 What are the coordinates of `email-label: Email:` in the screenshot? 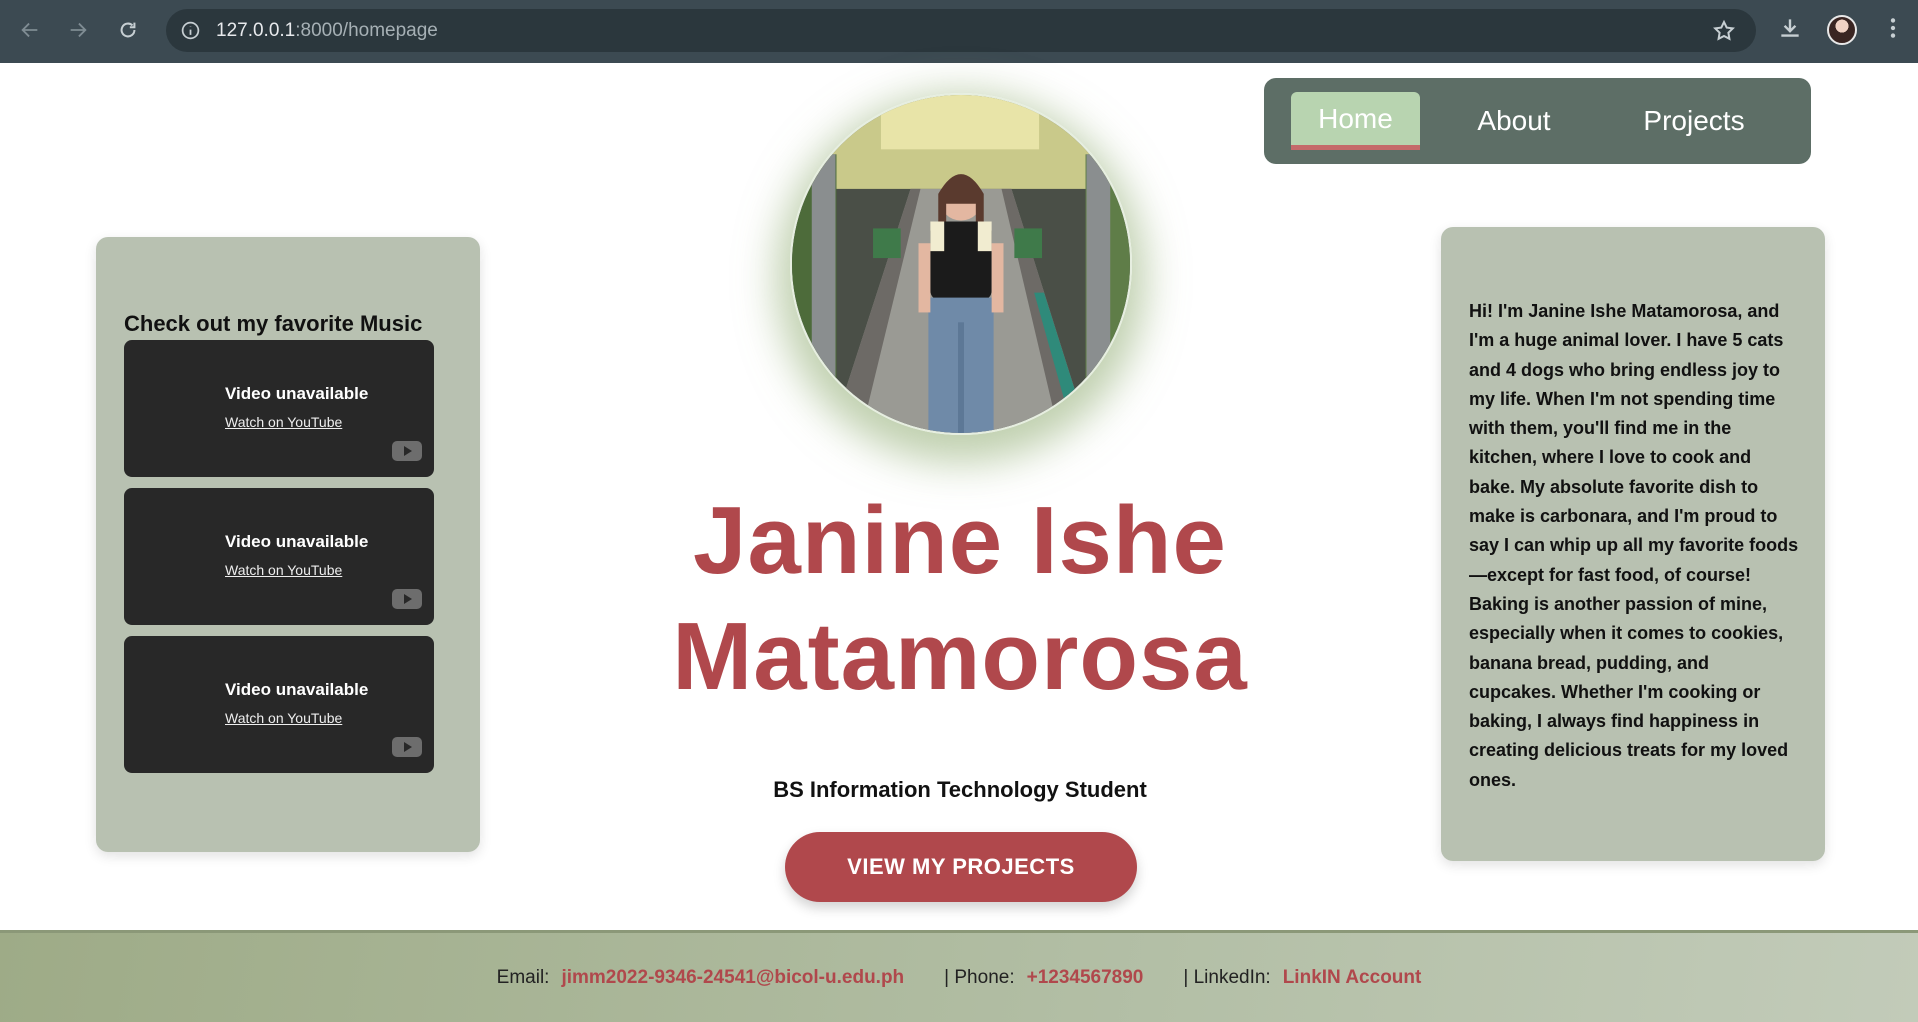 It's located at (523, 977).